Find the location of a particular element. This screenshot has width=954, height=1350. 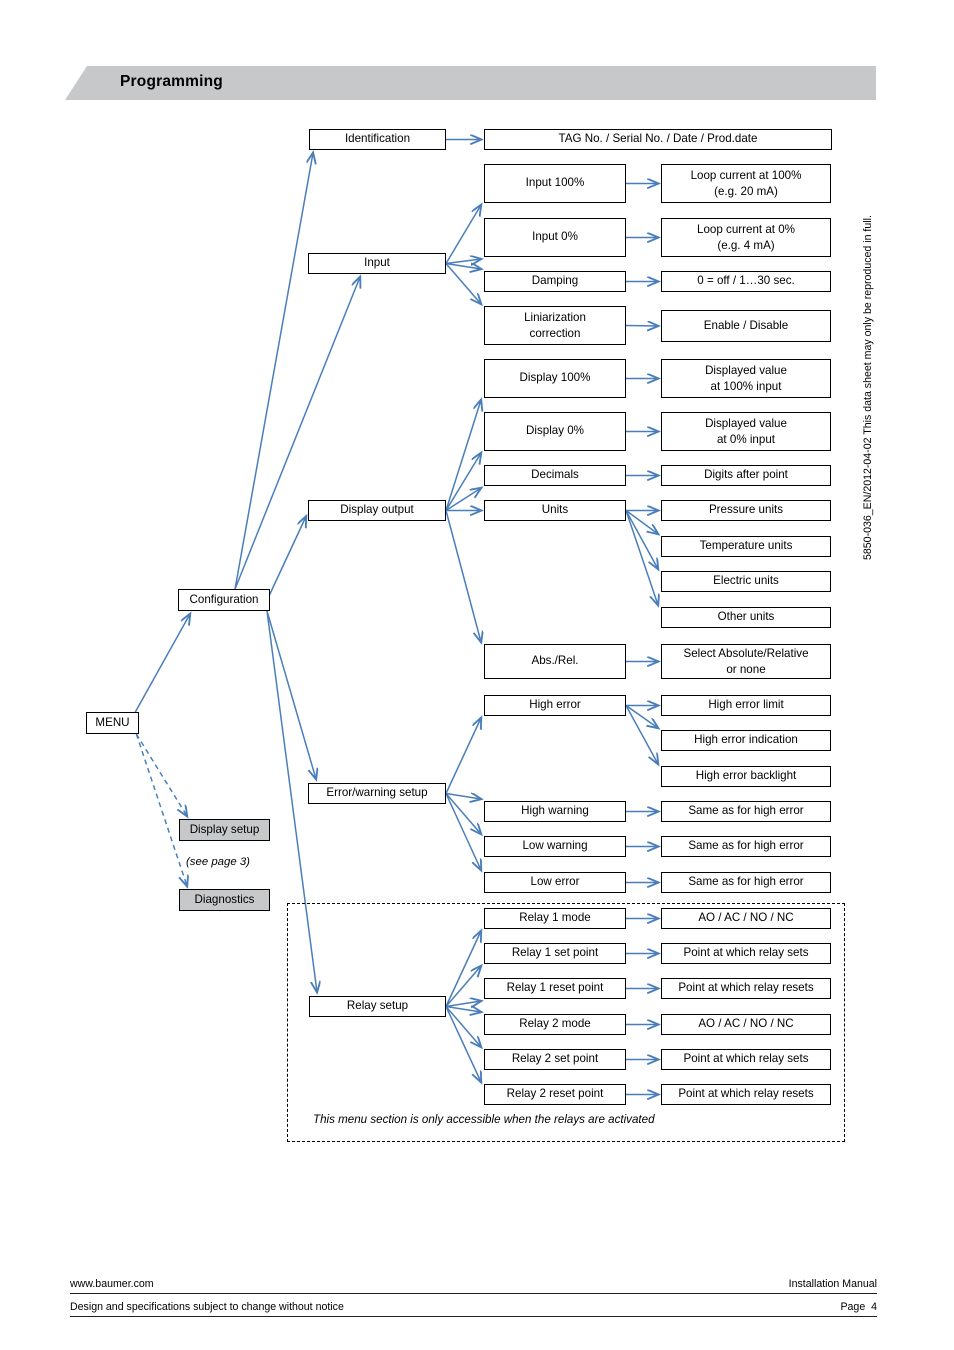

node-displayed-100: Displayed value at 100% input is located at coordinates (746, 378).